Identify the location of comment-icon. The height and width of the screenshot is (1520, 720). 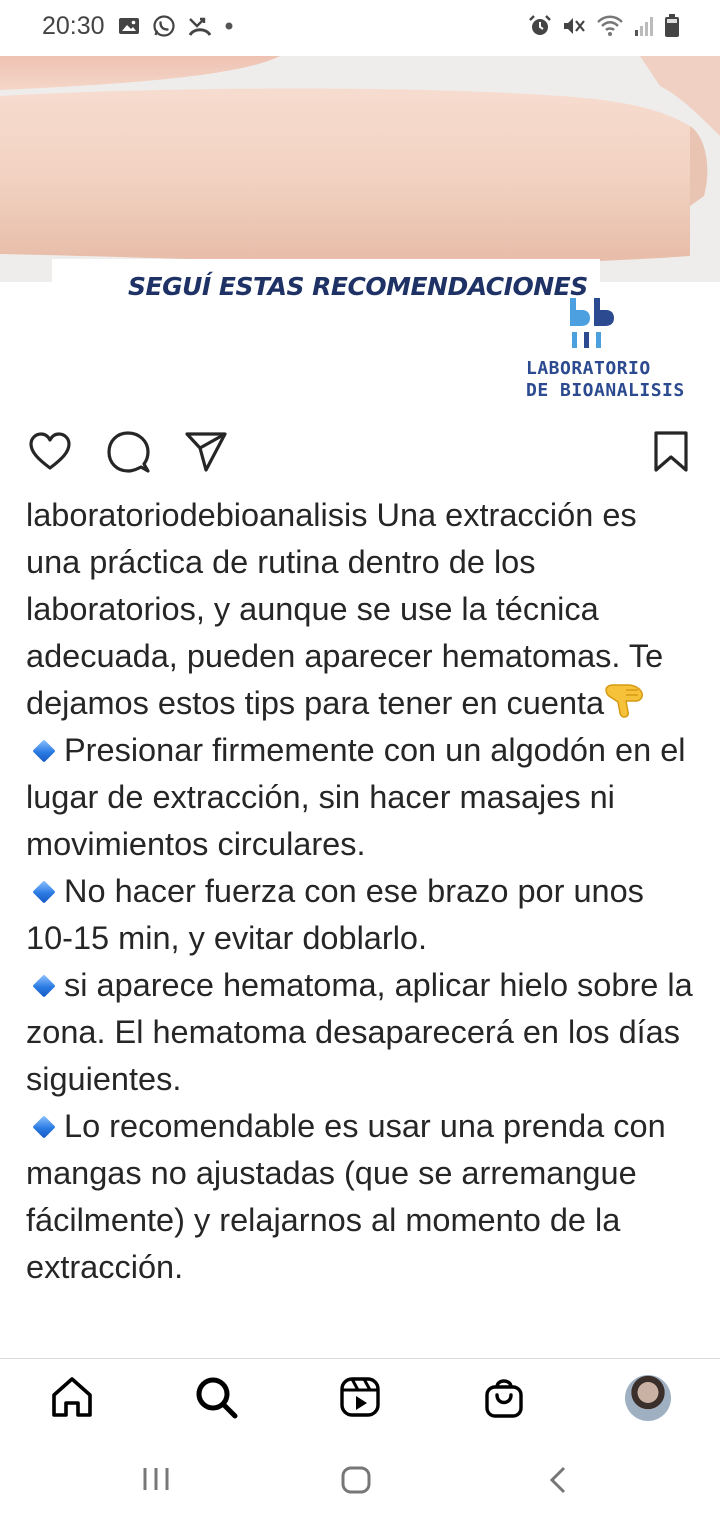
(128, 454).